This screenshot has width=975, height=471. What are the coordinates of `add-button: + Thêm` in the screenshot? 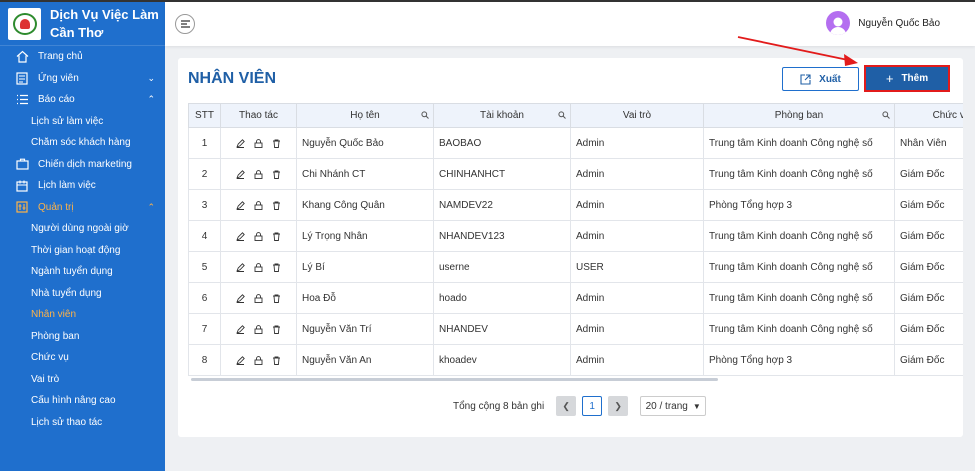 It's located at (907, 78).